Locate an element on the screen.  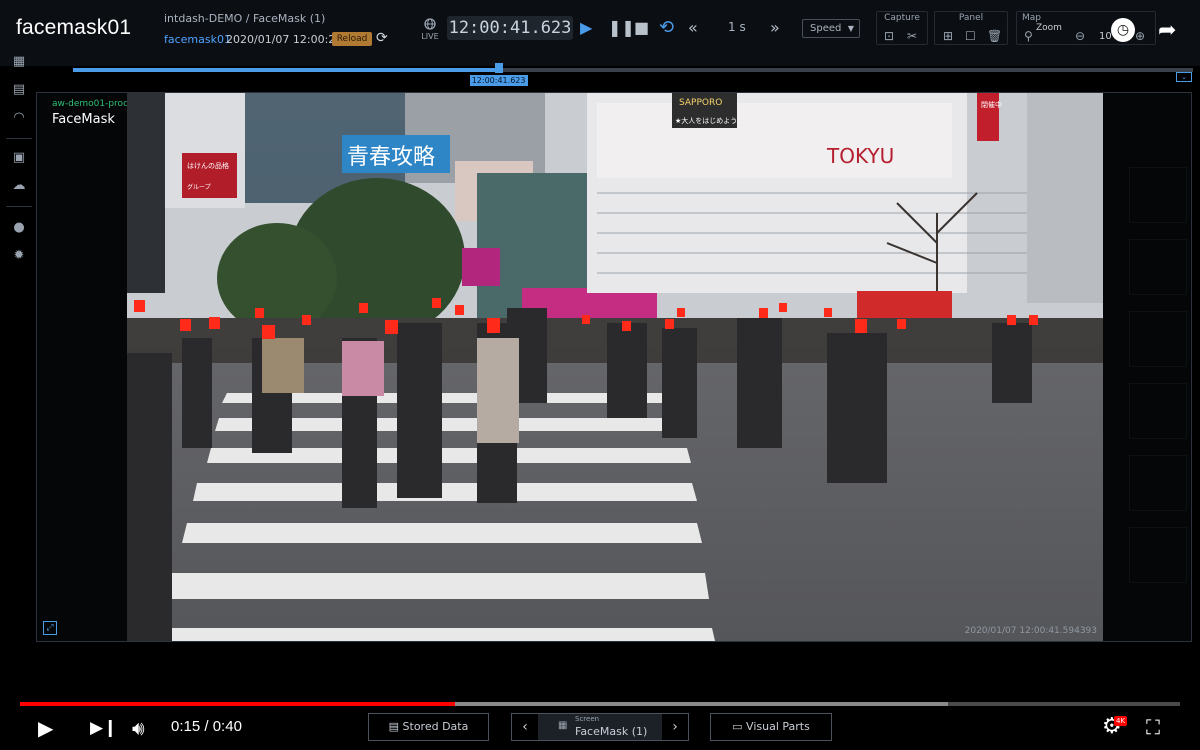
exit-fullscreen-icon: ⛶ is located at coordinates (1153, 727).